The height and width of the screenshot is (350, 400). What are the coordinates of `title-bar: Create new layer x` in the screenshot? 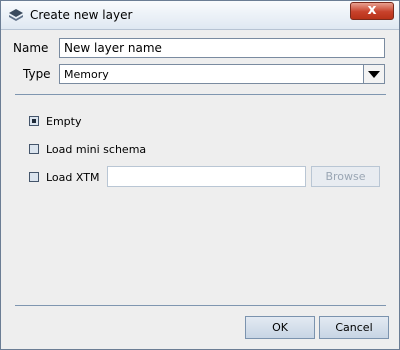 It's located at (200, 15).